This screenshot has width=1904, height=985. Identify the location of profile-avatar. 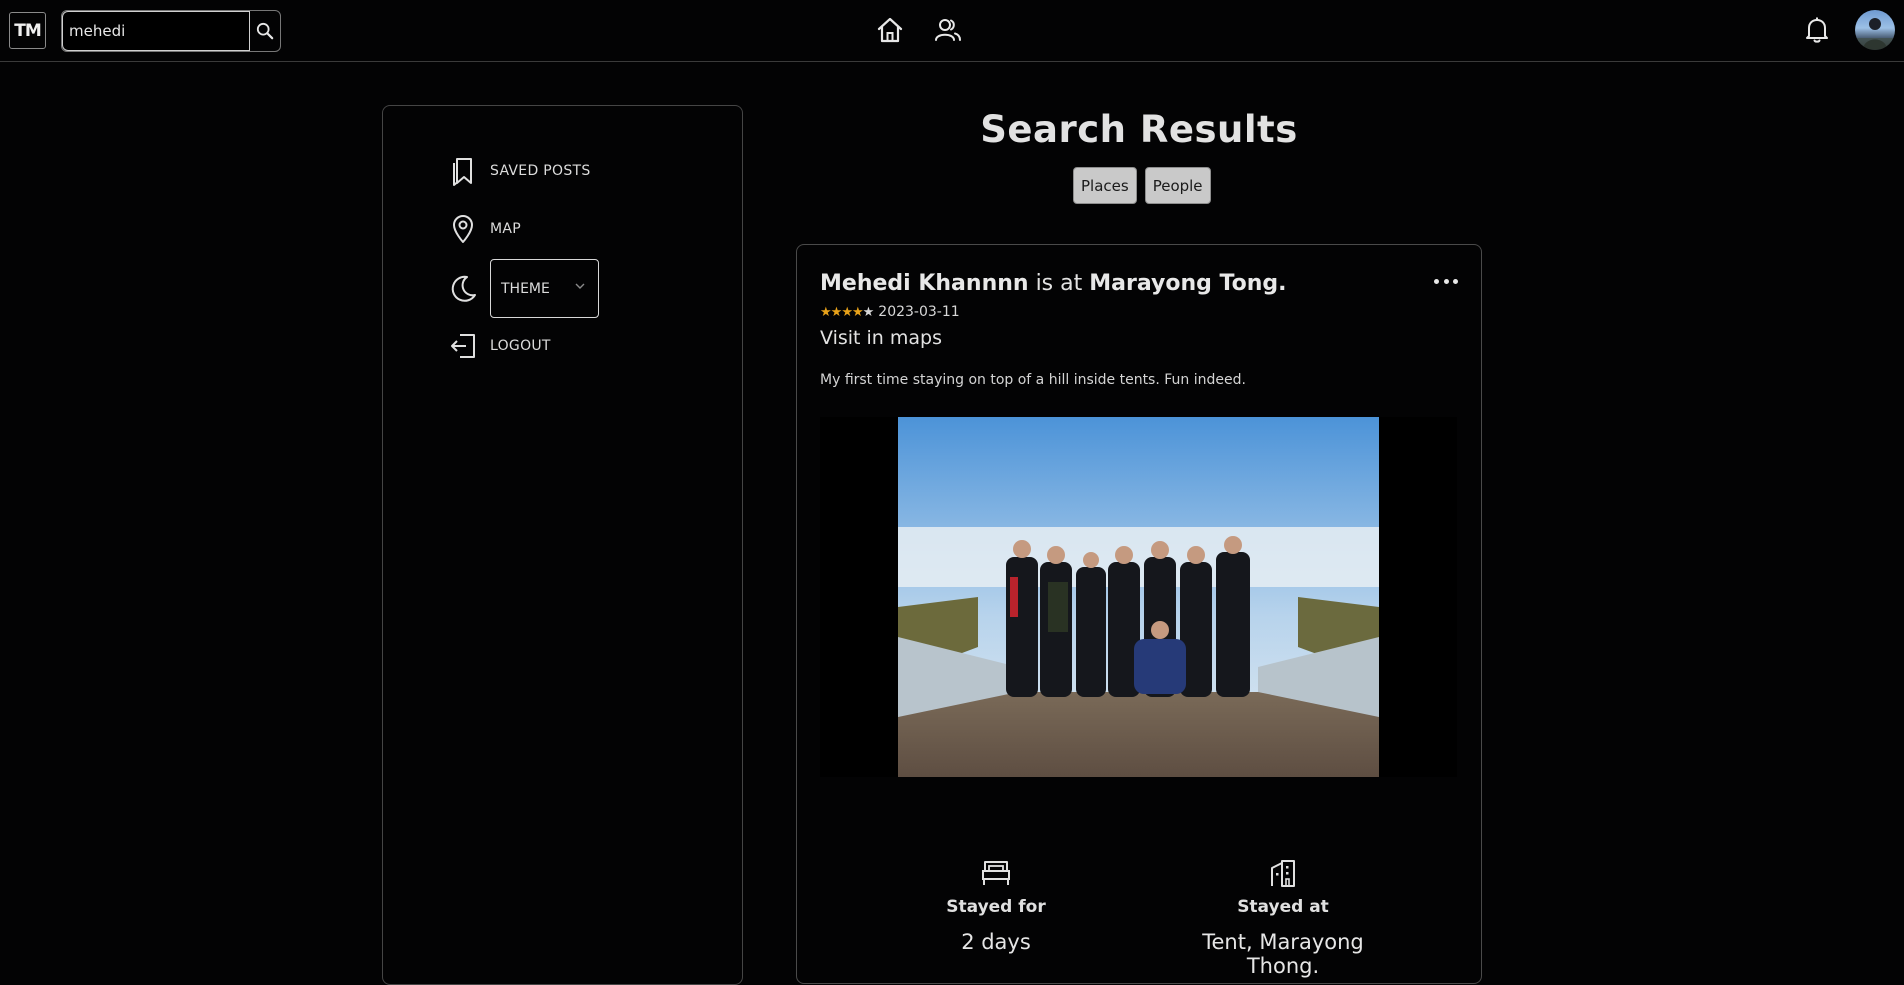
(1875, 30).